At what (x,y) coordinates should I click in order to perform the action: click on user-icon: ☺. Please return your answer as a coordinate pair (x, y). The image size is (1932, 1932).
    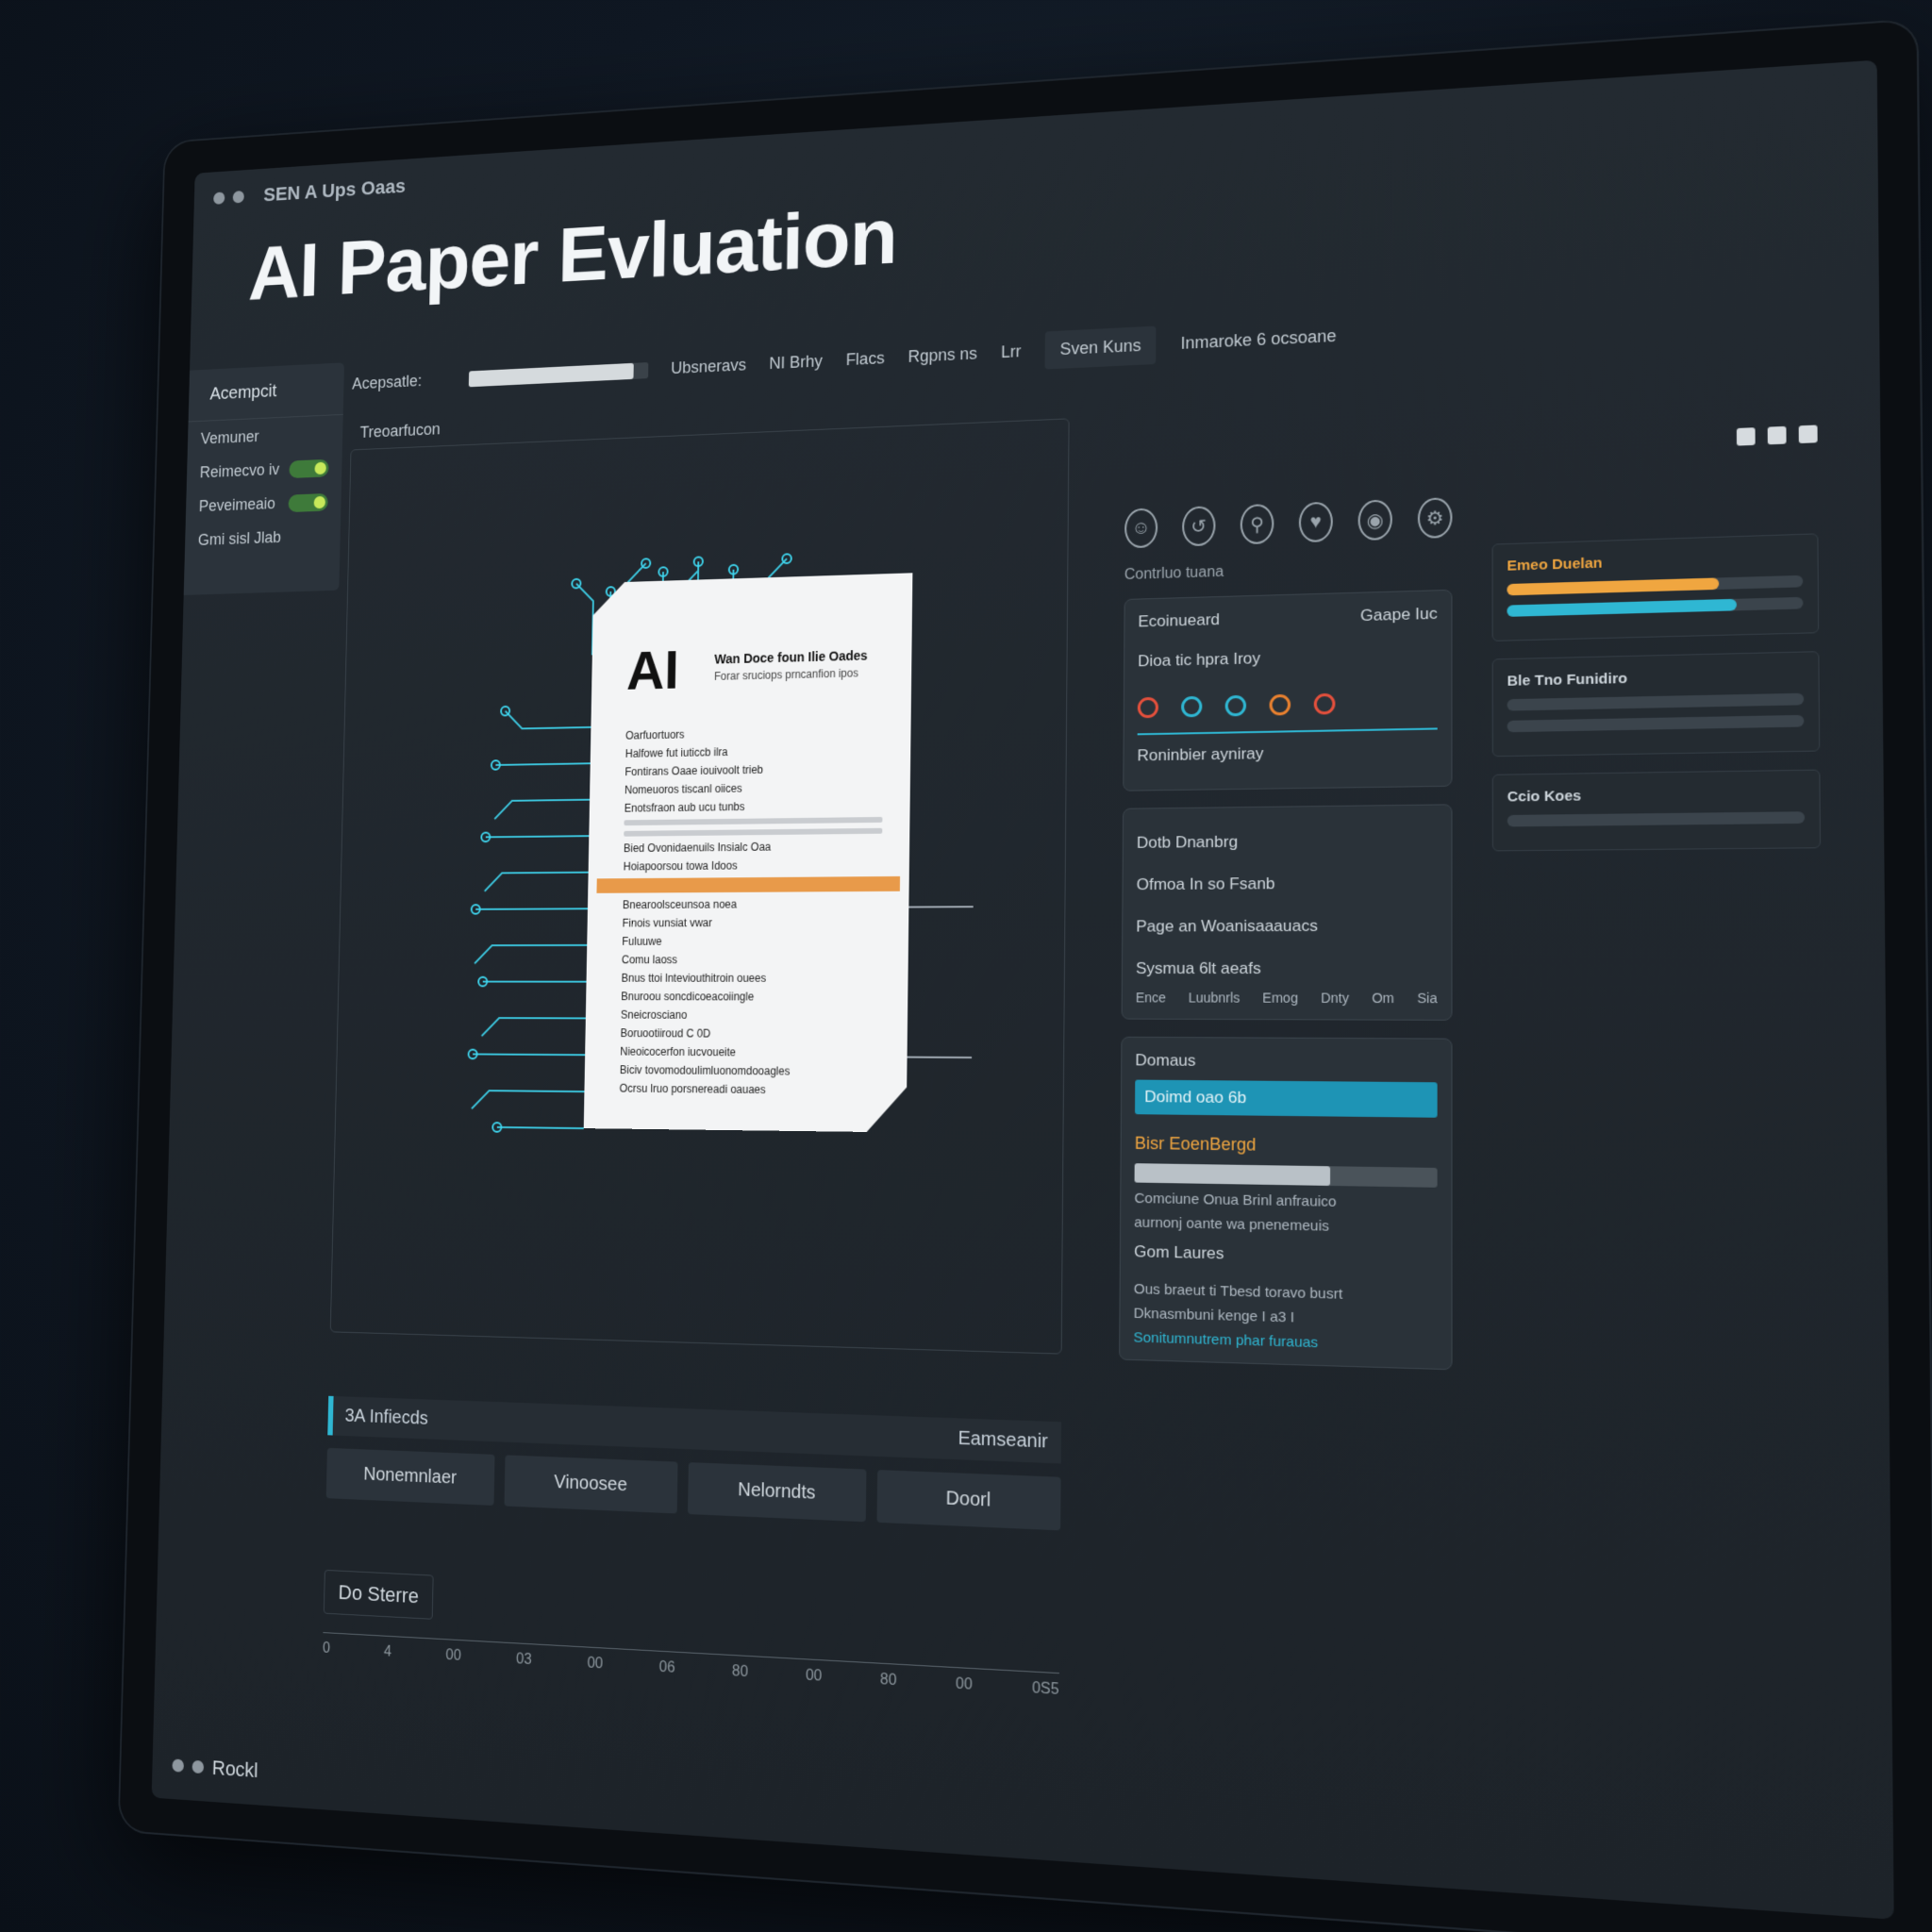
    Looking at the image, I should click on (1141, 528).